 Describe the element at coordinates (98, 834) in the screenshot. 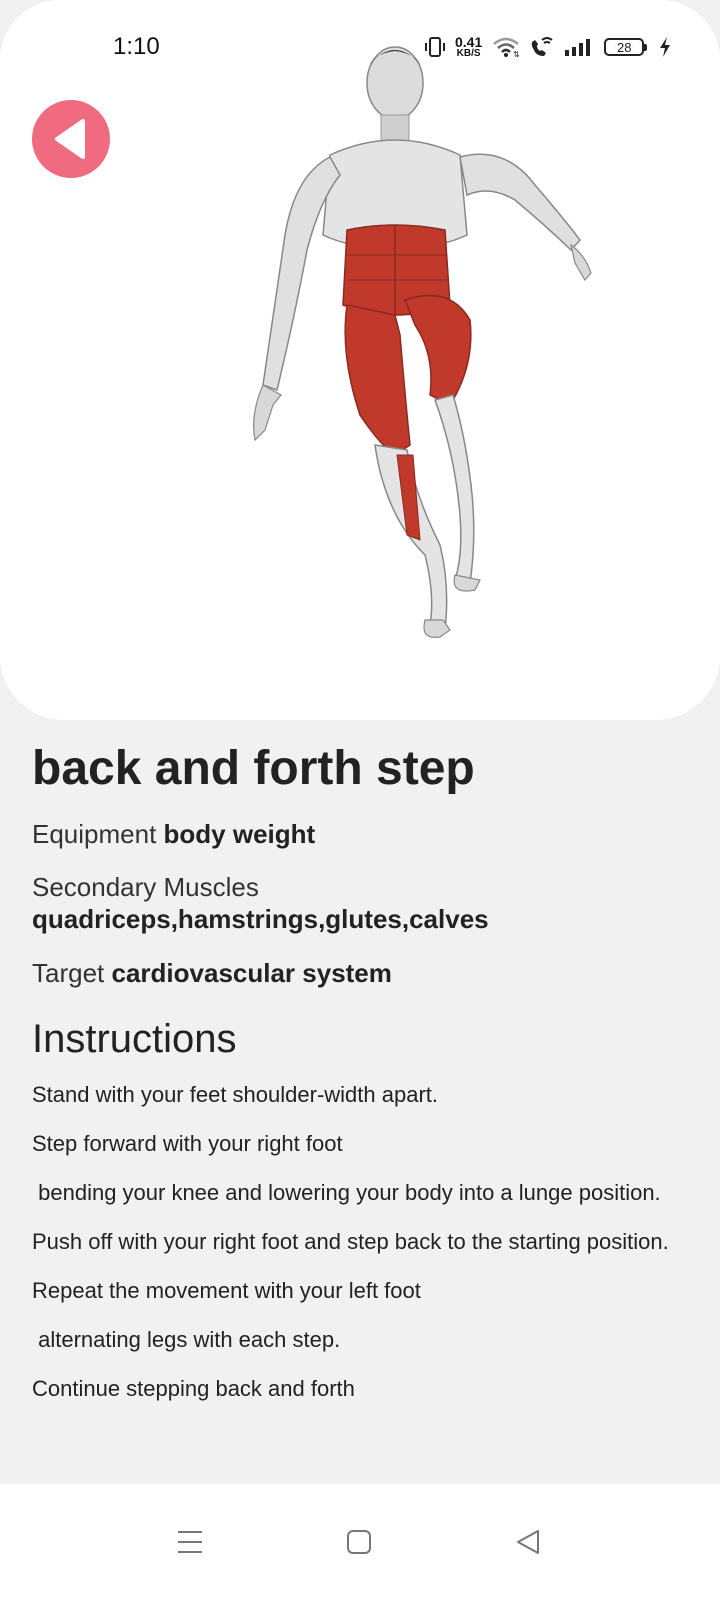

I see `equipment-label: Equipment` at that location.